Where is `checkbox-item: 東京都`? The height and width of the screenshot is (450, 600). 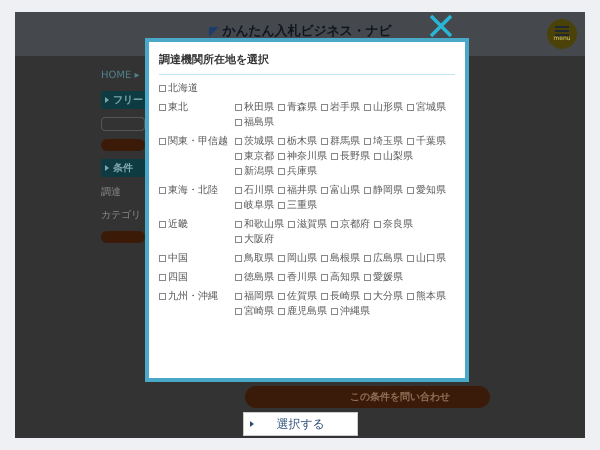 checkbox-item: 東京都 is located at coordinates (254, 156).